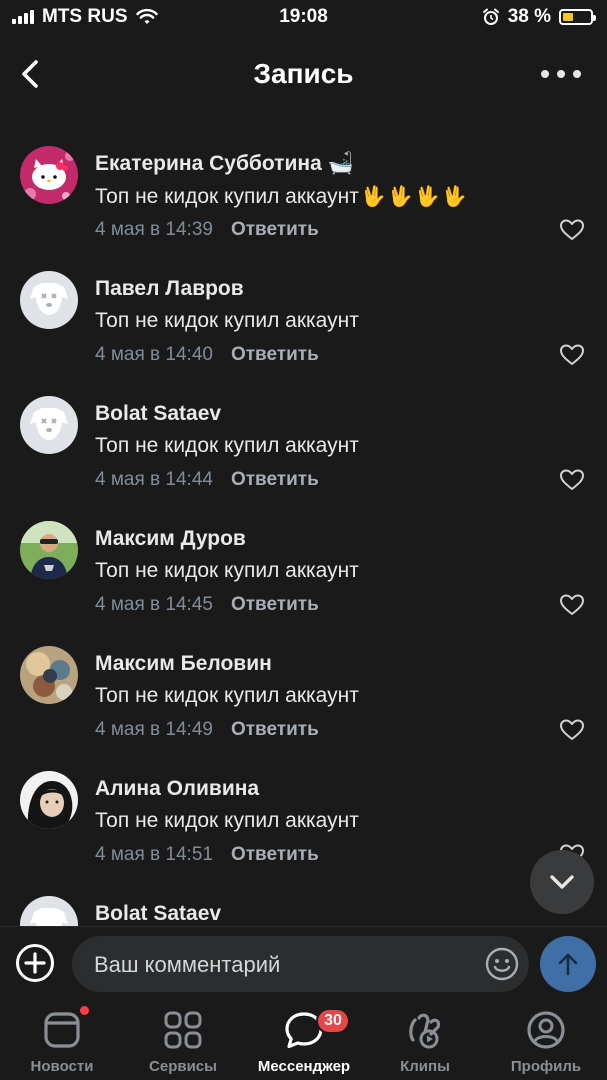  Describe the element at coordinates (154, 229) in the screenshot. I see `comment-date: 4 мая в 14:39` at that location.